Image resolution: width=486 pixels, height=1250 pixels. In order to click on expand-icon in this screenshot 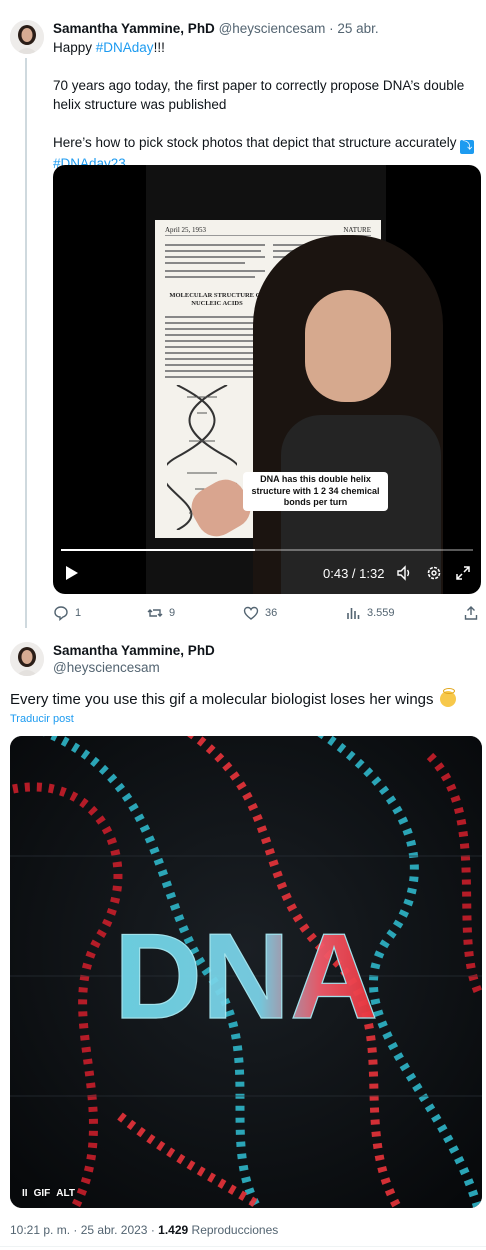, I will do `click(463, 573)`.